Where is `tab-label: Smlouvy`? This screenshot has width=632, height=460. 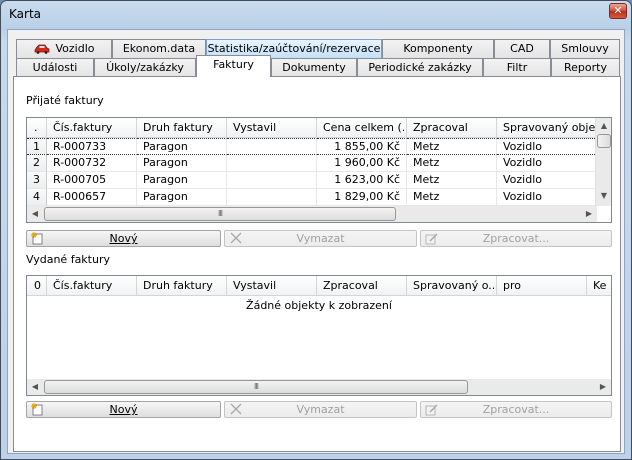
tab-label: Smlouvy is located at coordinates (585, 48).